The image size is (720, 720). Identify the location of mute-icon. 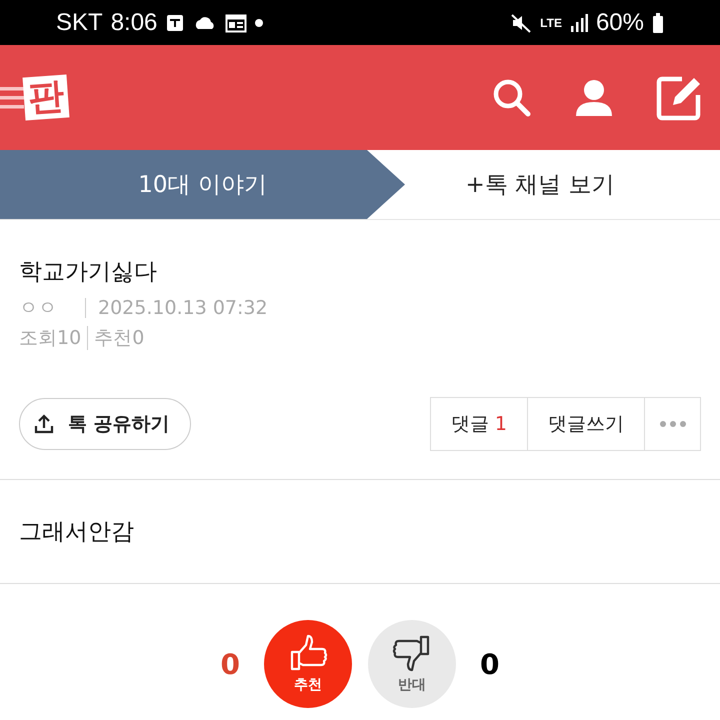
(521, 22).